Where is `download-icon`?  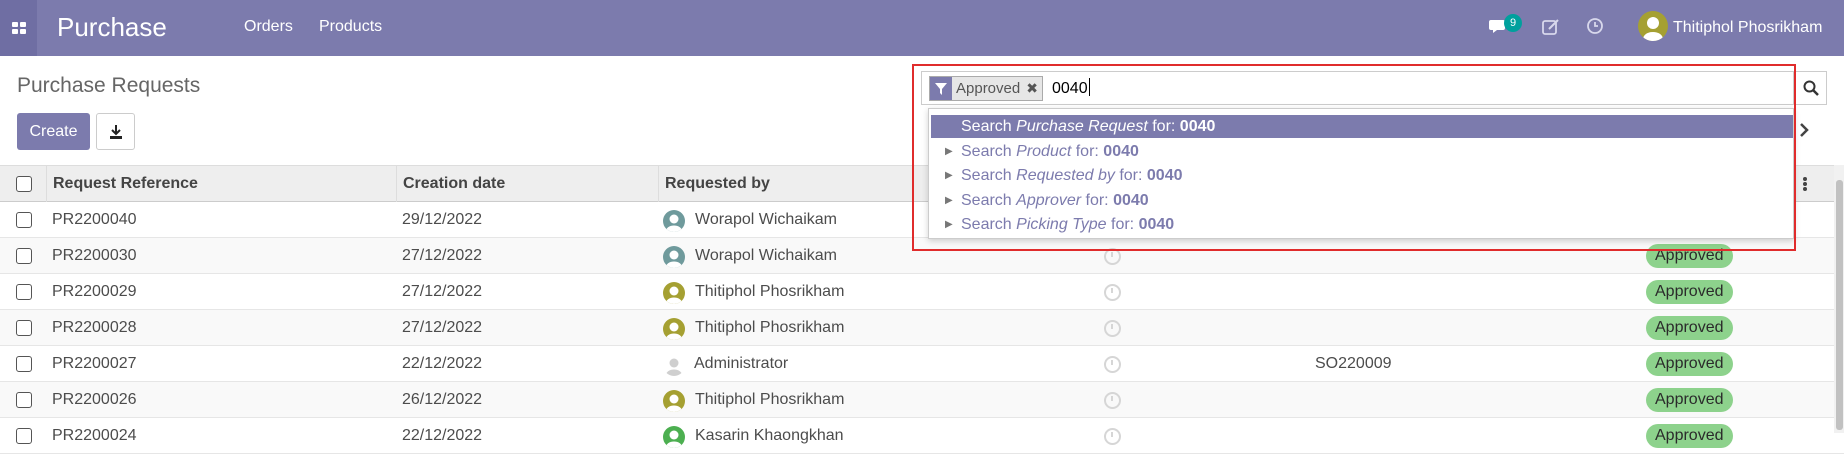
download-icon is located at coordinates (115, 131).